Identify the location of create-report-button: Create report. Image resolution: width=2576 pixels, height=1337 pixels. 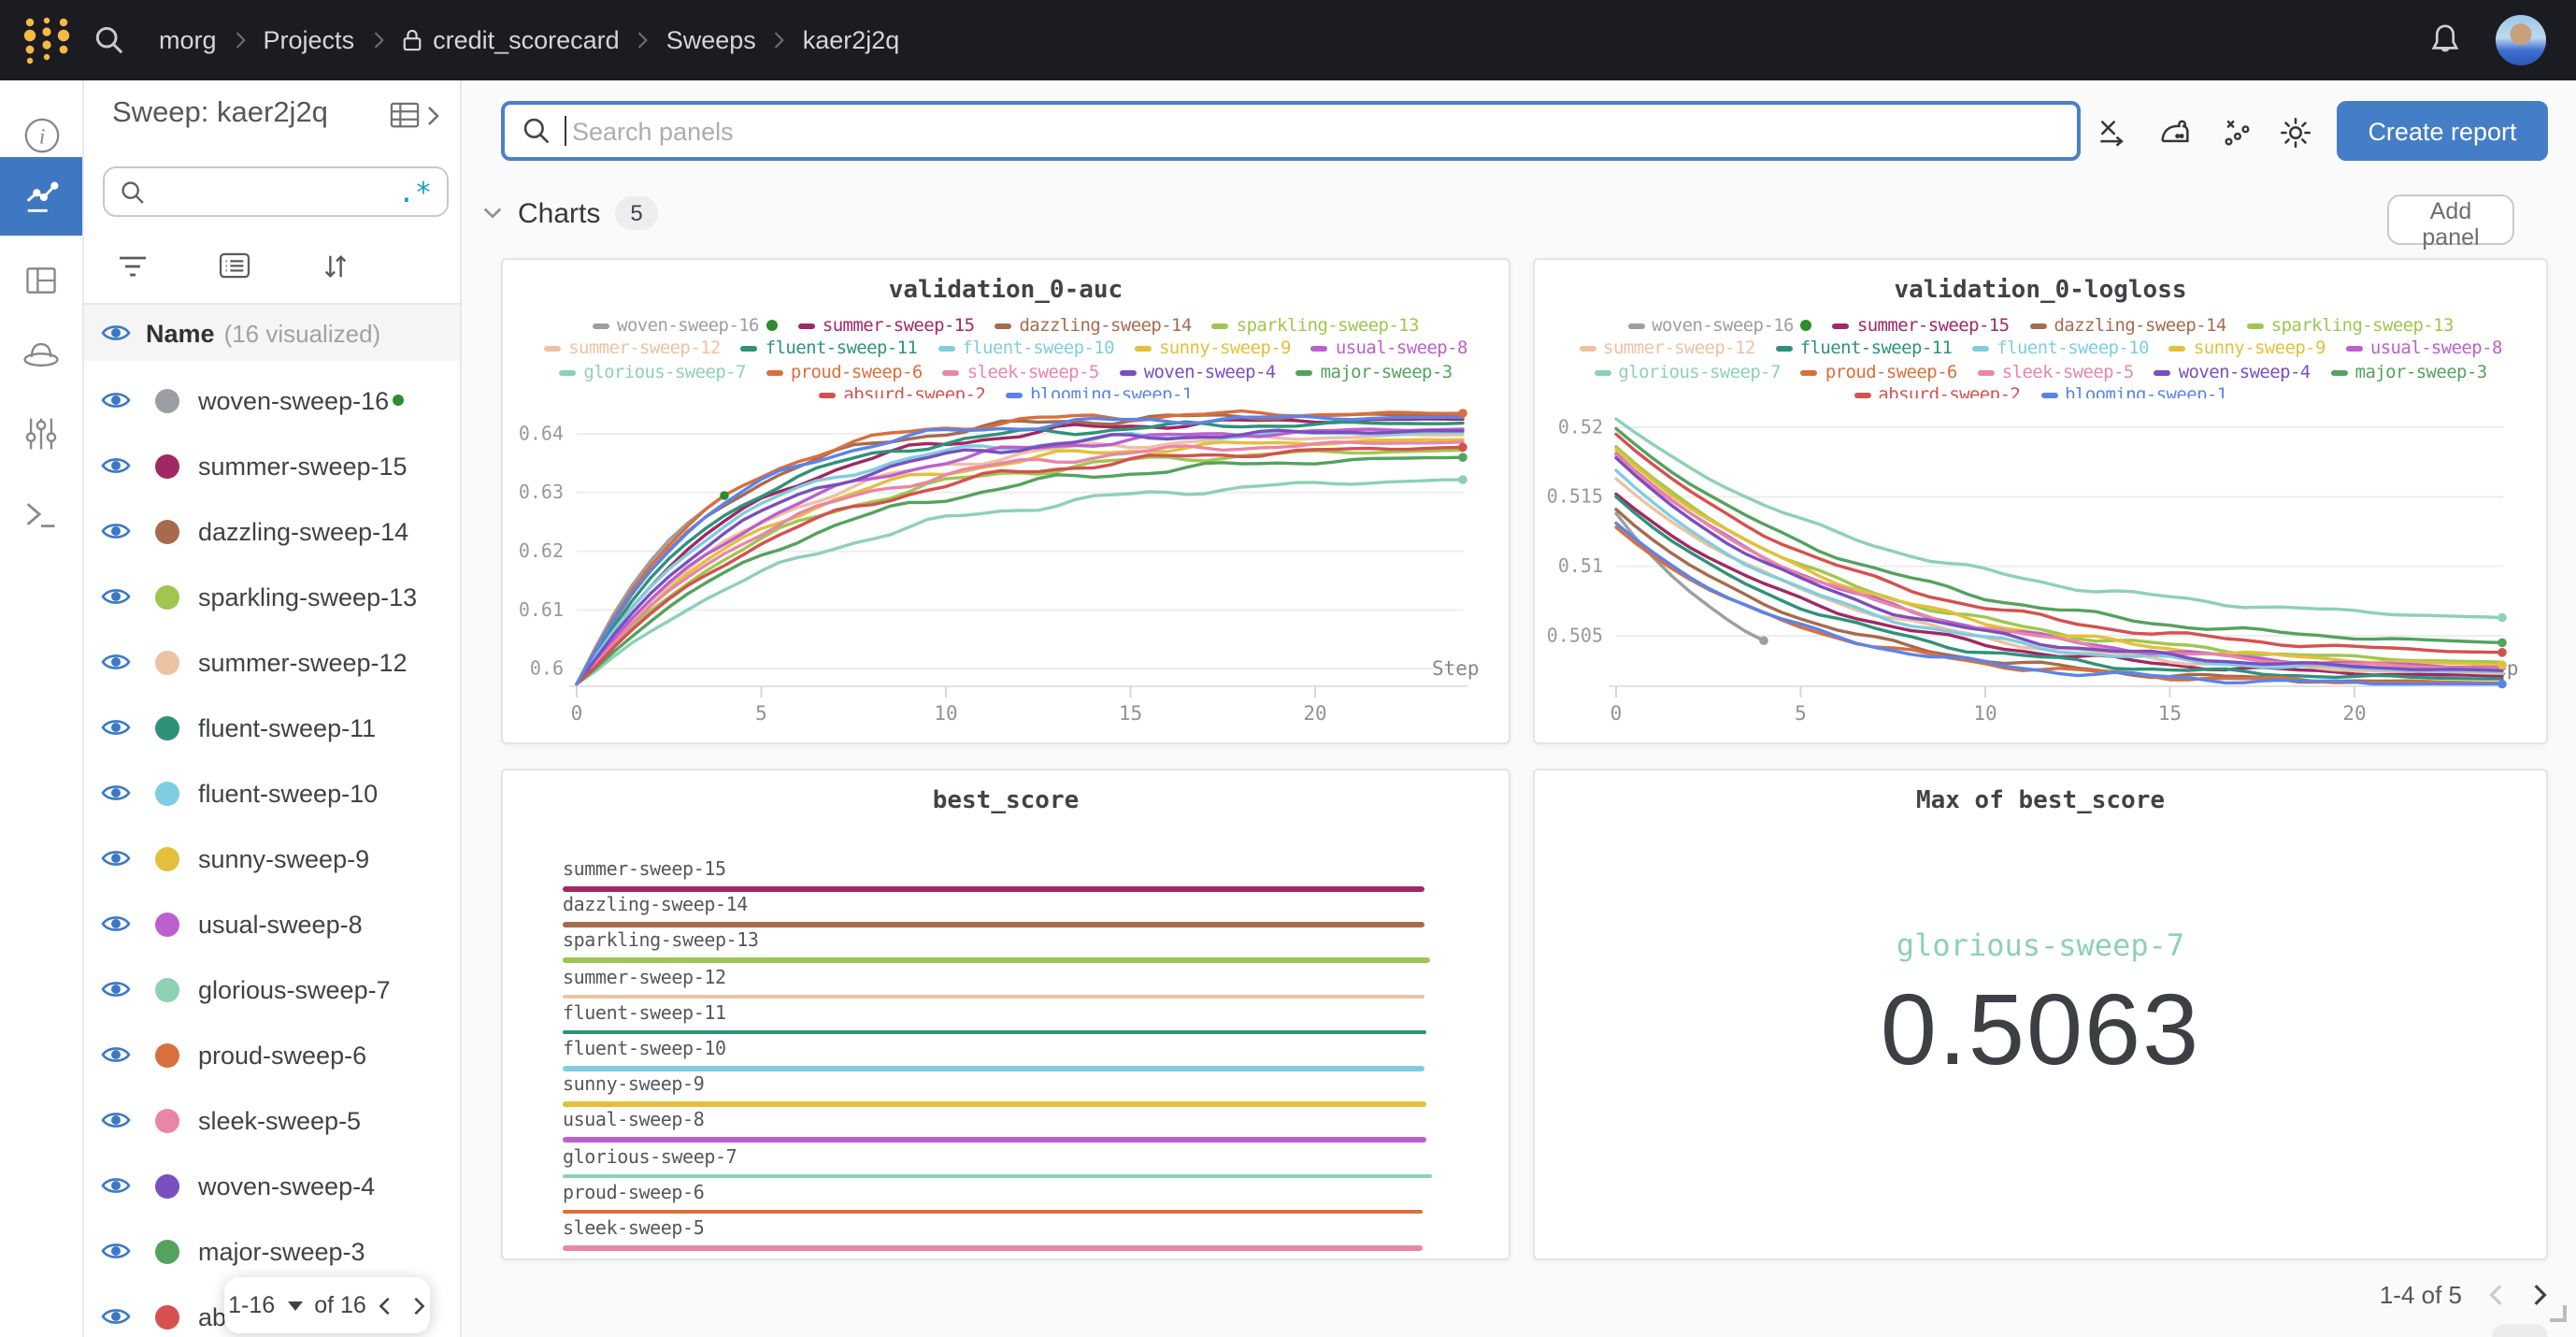
(2442, 131).